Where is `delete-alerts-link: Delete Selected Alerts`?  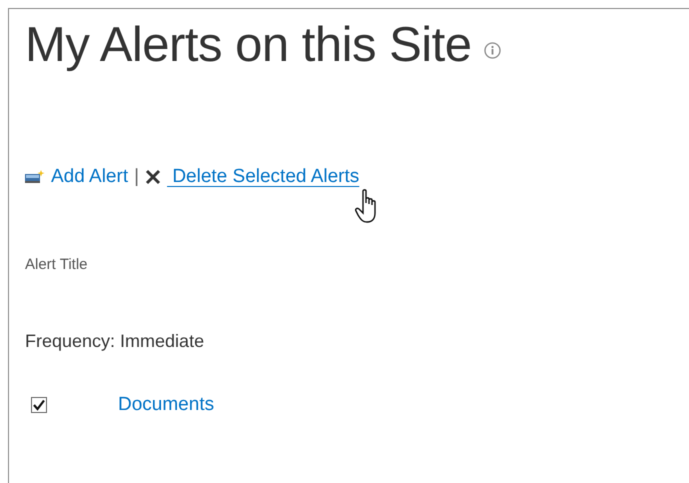
delete-alerts-link: Delete Selected Alerts is located at coordinates (263, 177).